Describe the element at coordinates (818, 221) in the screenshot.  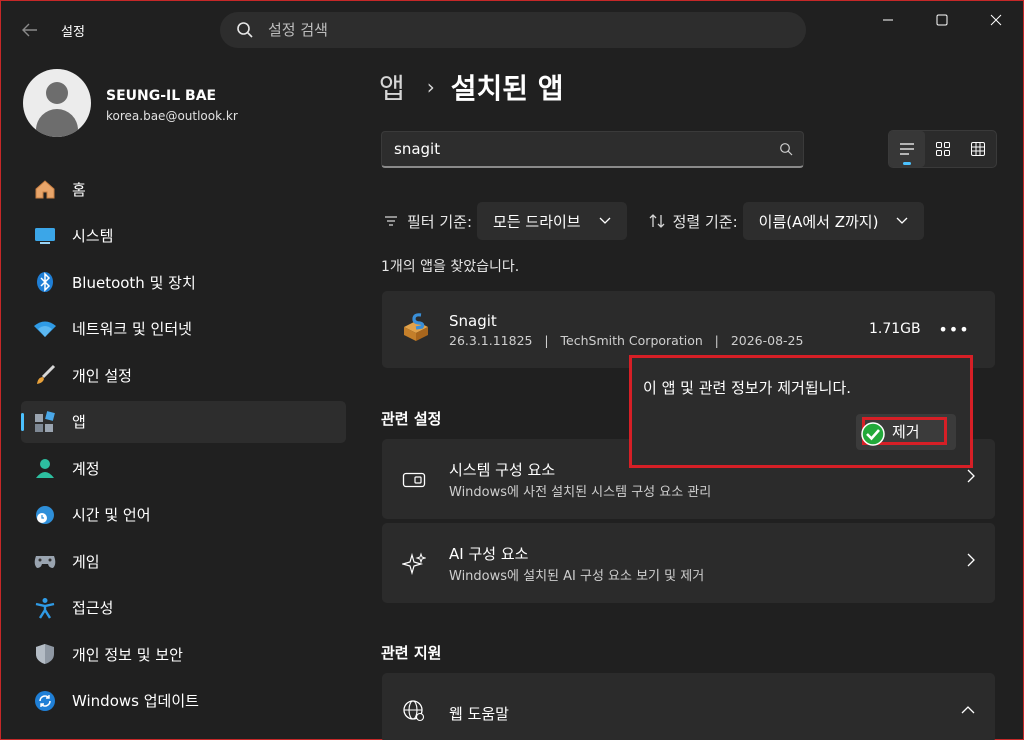
I see `sort-value: 이름(A에서 Z까지)` at that location.